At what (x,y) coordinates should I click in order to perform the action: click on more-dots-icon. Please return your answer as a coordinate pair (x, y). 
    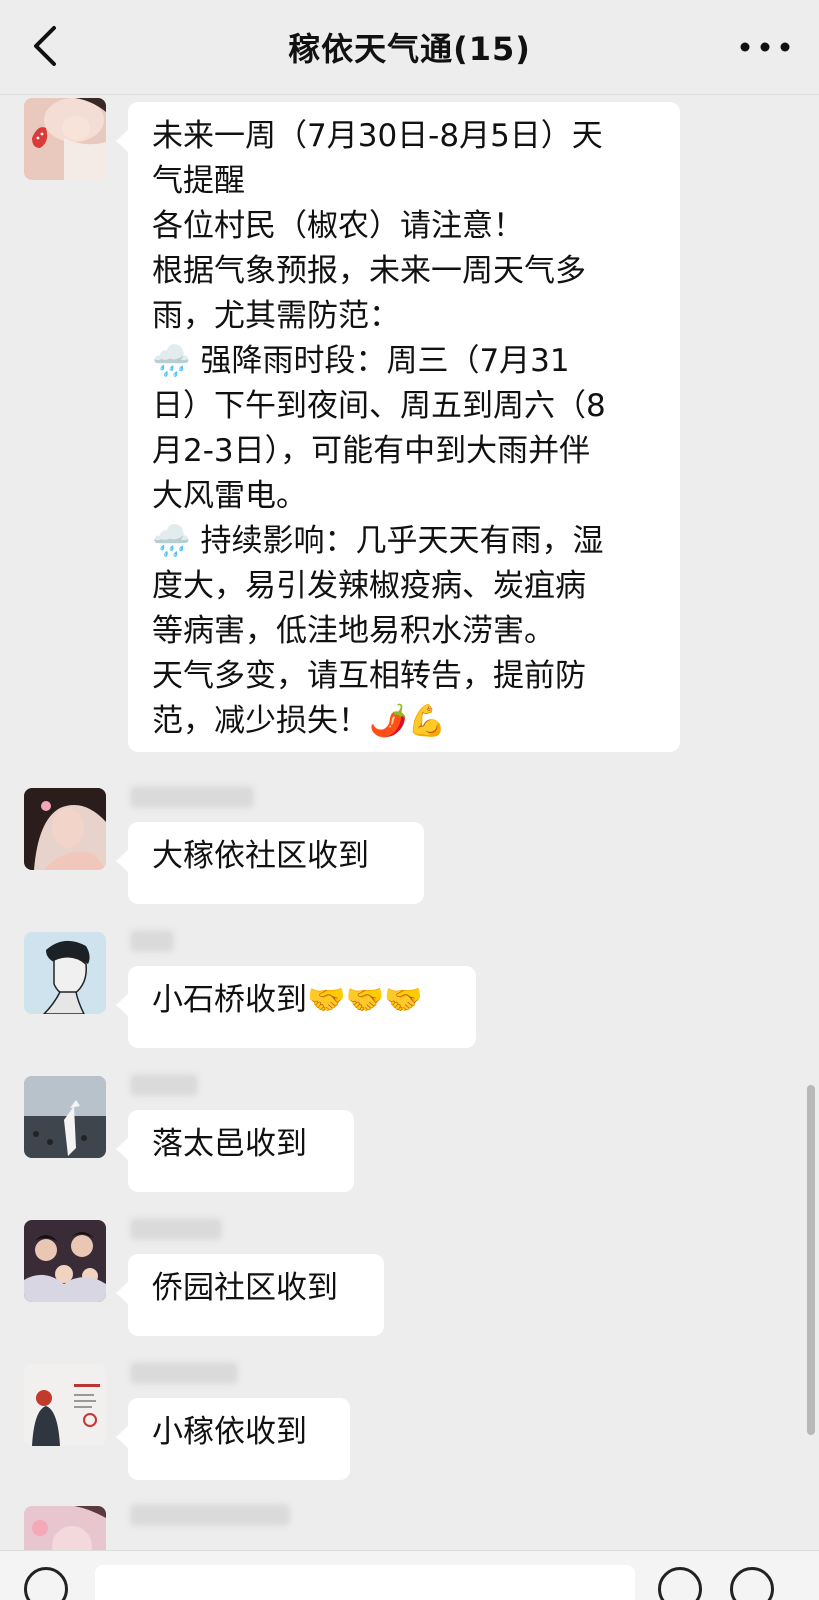
    Looking at the image, I should click on (765, 47).